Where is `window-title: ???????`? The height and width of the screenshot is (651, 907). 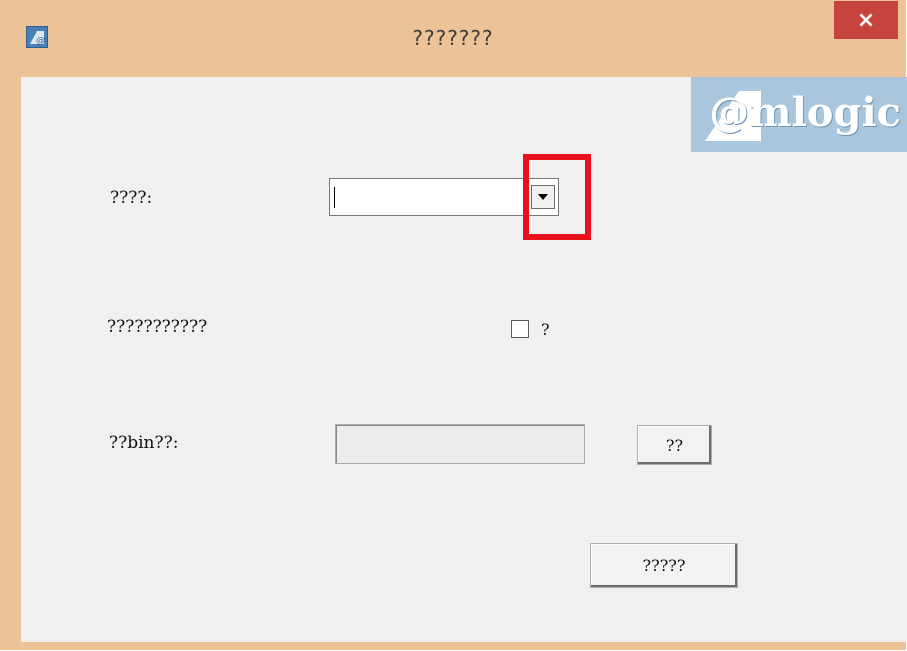 window-title: ??????? is located at coordinates (453, 38).